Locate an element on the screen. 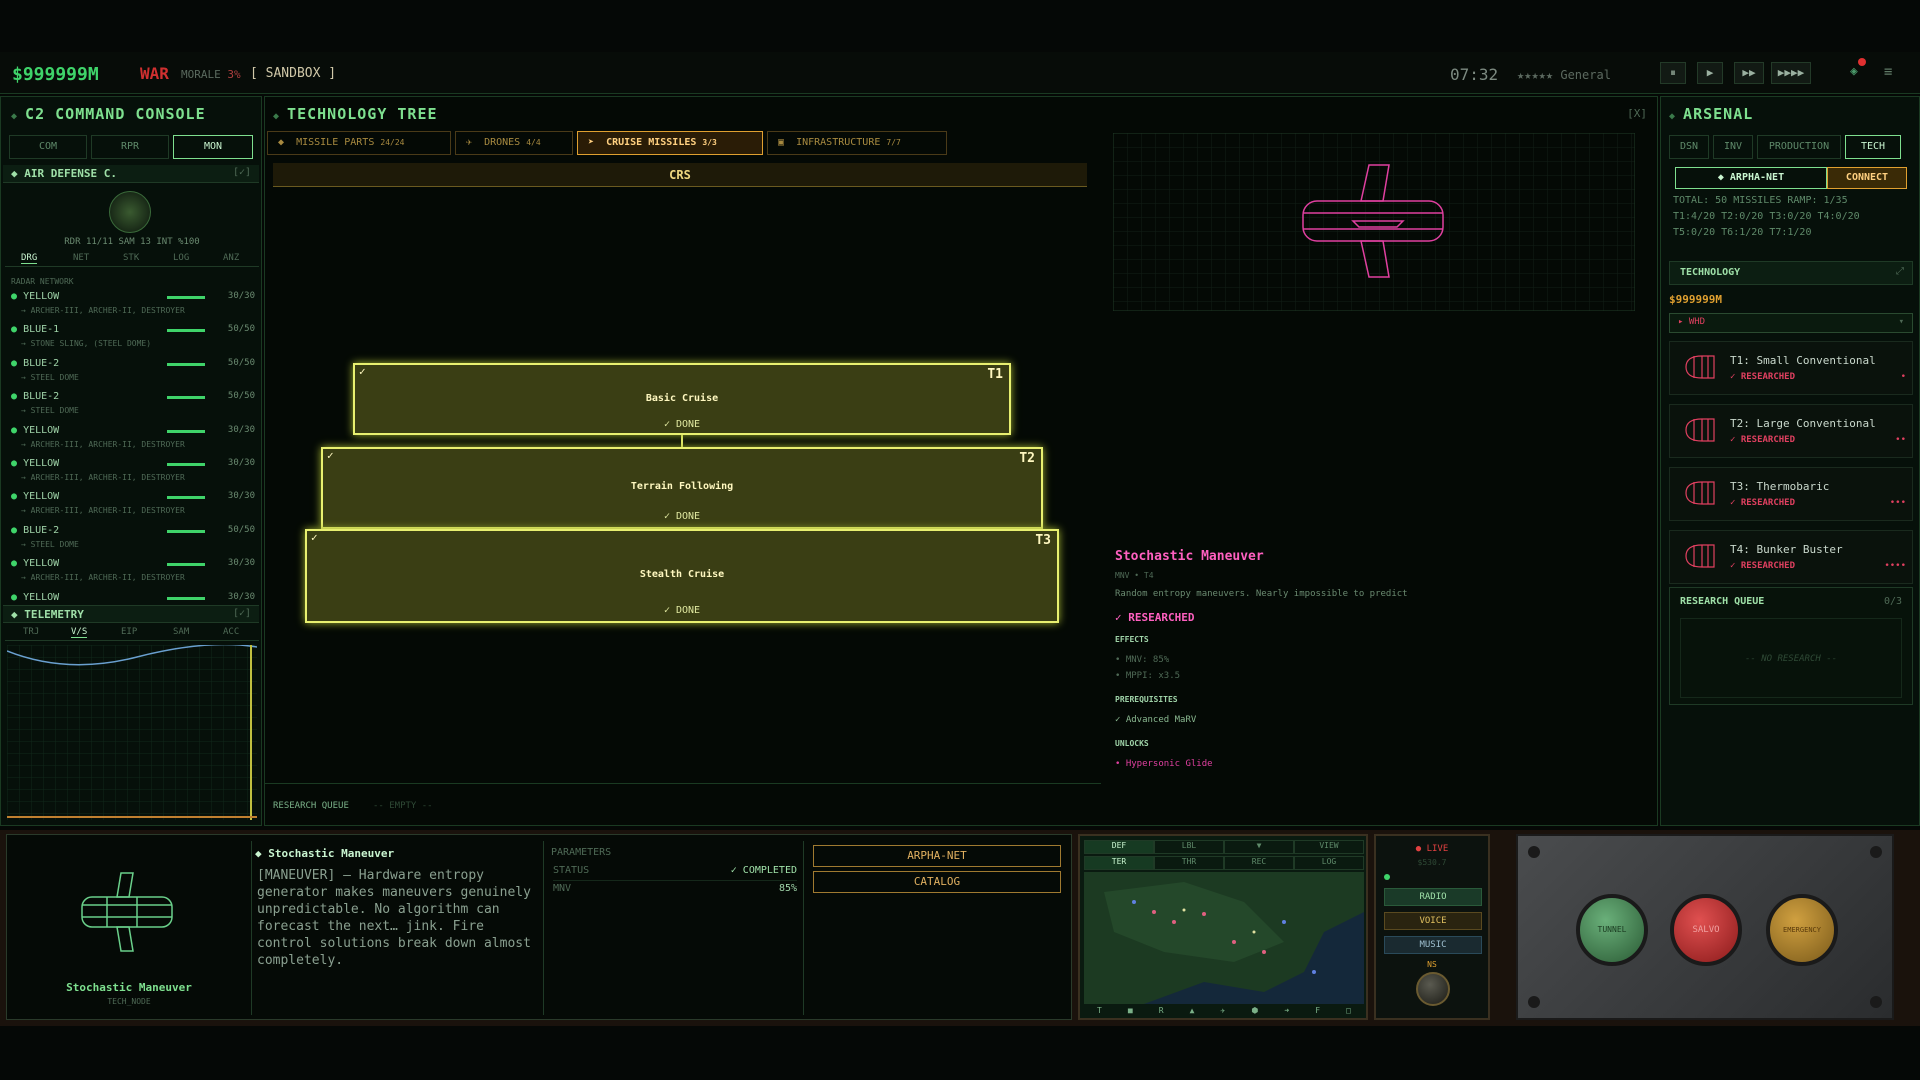 The height and width of the screenshot is (1080, 1920). tab-cruise-missiles: ➤ CRUISE MISSILES 3/3 is located at coordinates (670, 143).